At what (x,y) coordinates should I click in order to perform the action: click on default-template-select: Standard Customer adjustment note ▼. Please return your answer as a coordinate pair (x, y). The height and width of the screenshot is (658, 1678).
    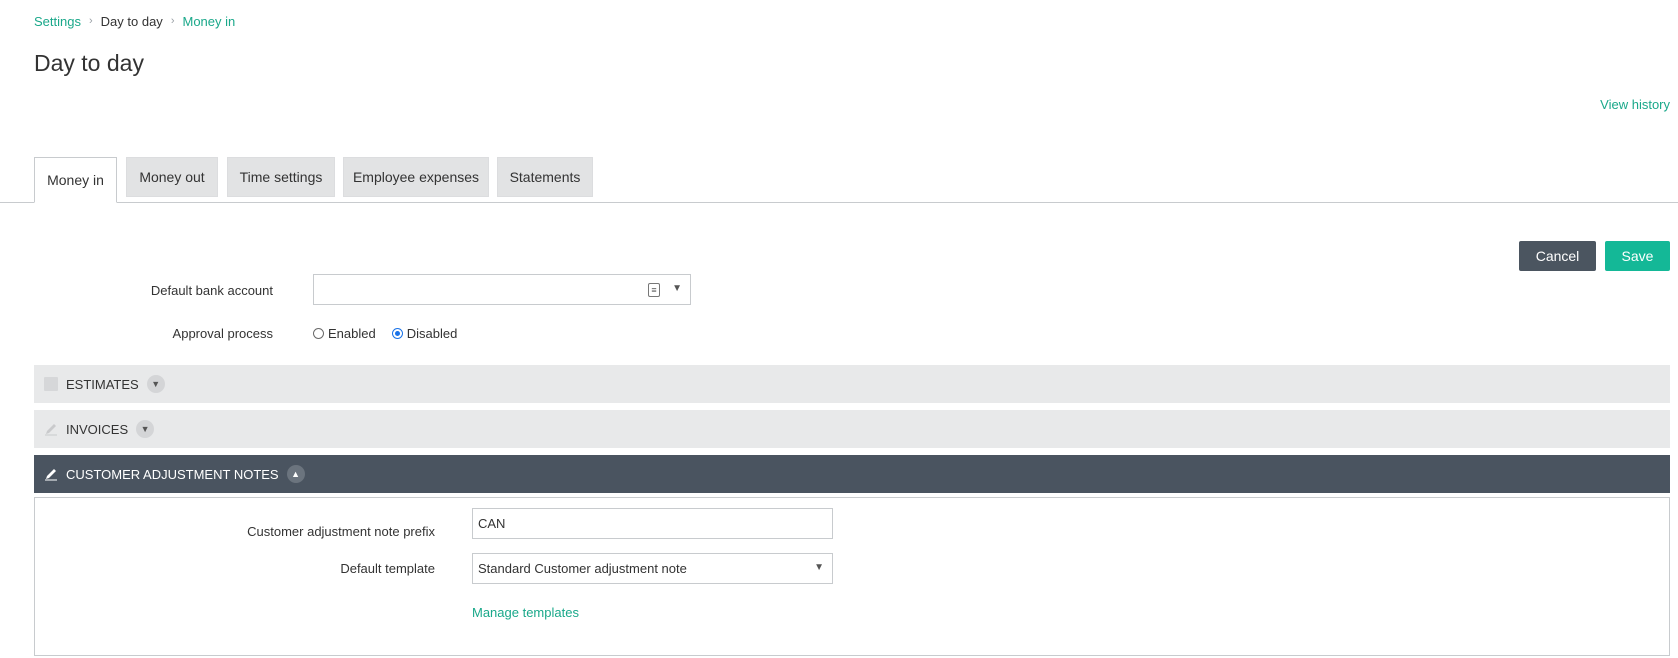
    Looking at the image, I should click on (652, 568).